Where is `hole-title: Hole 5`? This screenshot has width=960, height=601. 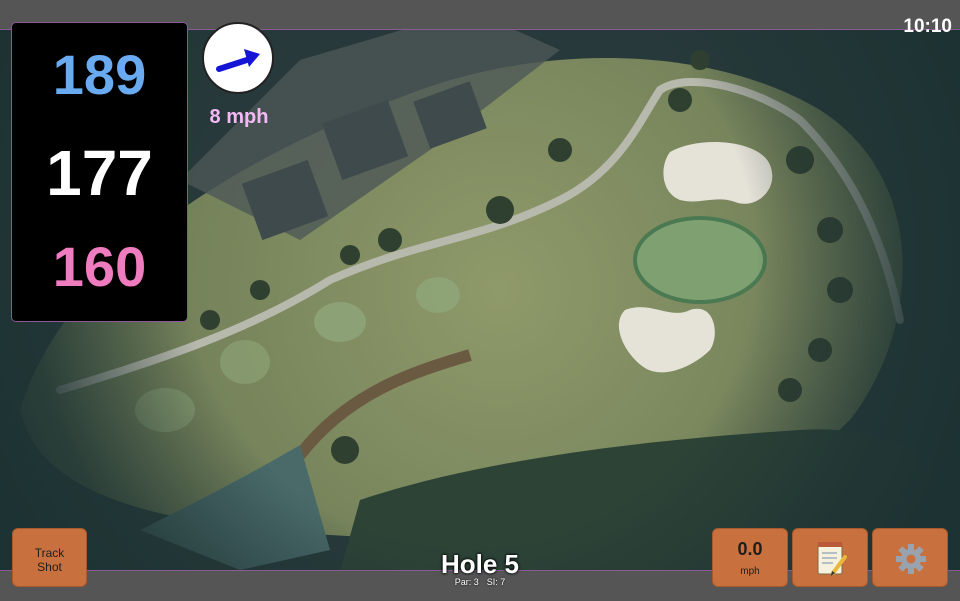 hole-title: Hole 5 is located at coordinates (480, 564).